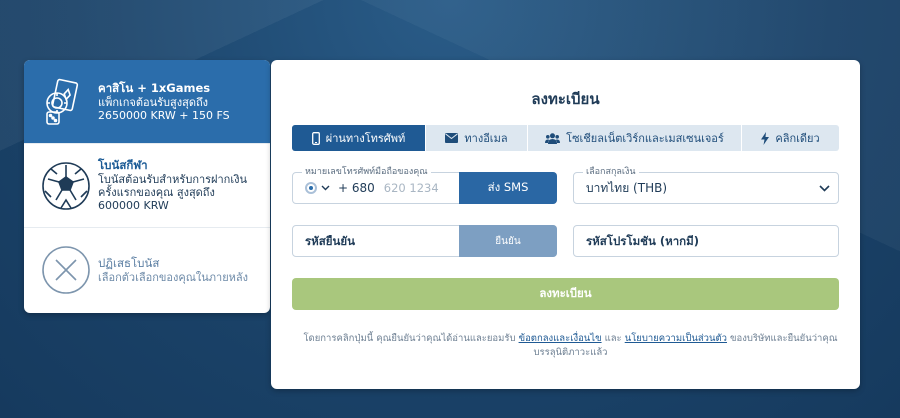 The height and width of the screenshot is (418, 900). What do you see at coordinates (553, 138) in the screenshot?
I see `users-icon` at bounding box center [553, 138].